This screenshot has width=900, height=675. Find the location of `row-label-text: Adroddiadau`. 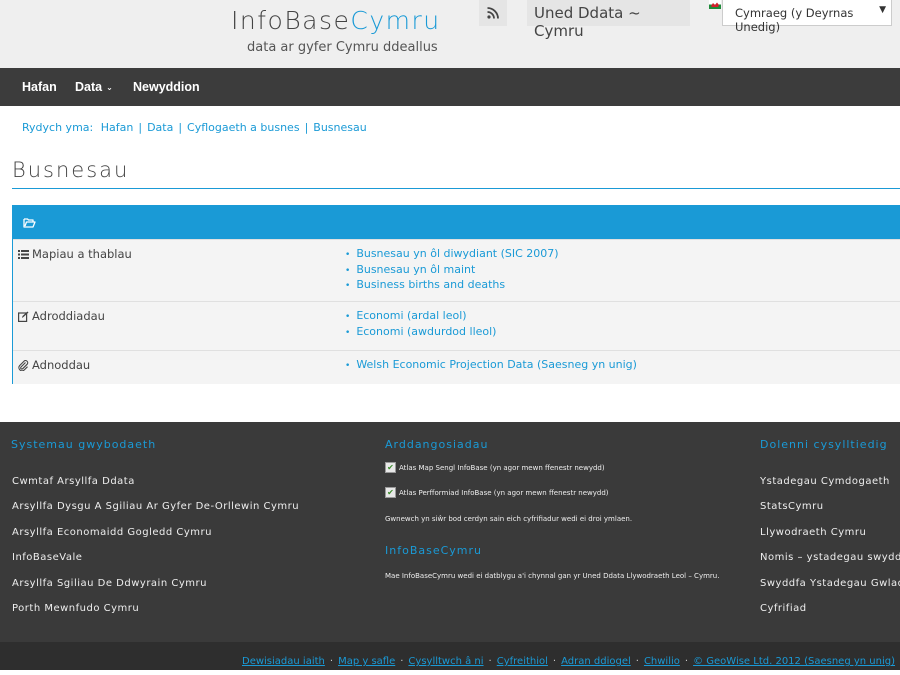

row-label-text: Adroddiadau is located at coordinates (68, 316).